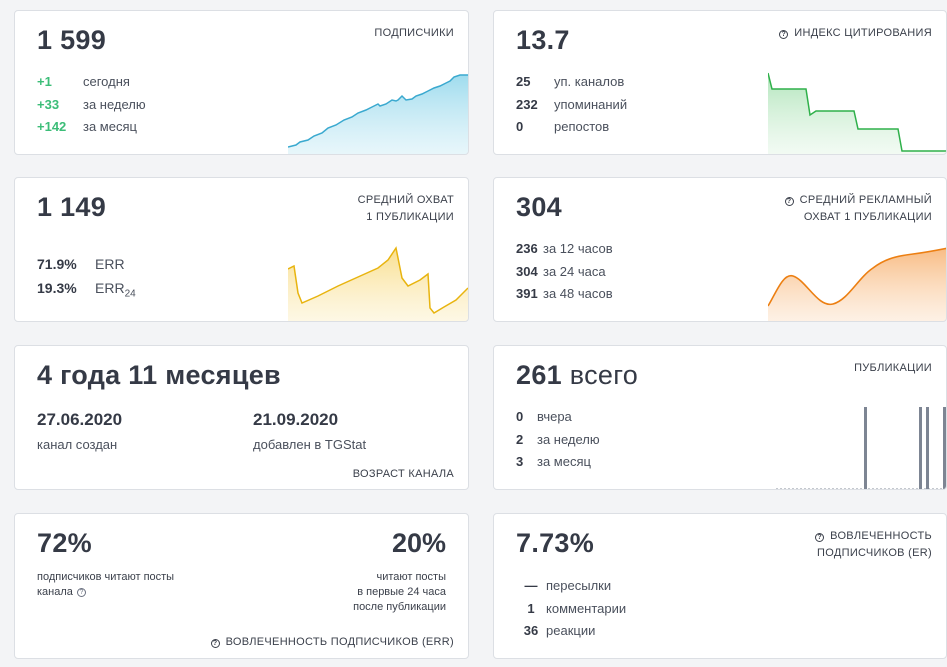 Image resolution: width=947 pixels, height=667 pixels. Describe the element at coordinates (544, 416) in the screenshot. I see `stat-row: 0 вчера` at that location.